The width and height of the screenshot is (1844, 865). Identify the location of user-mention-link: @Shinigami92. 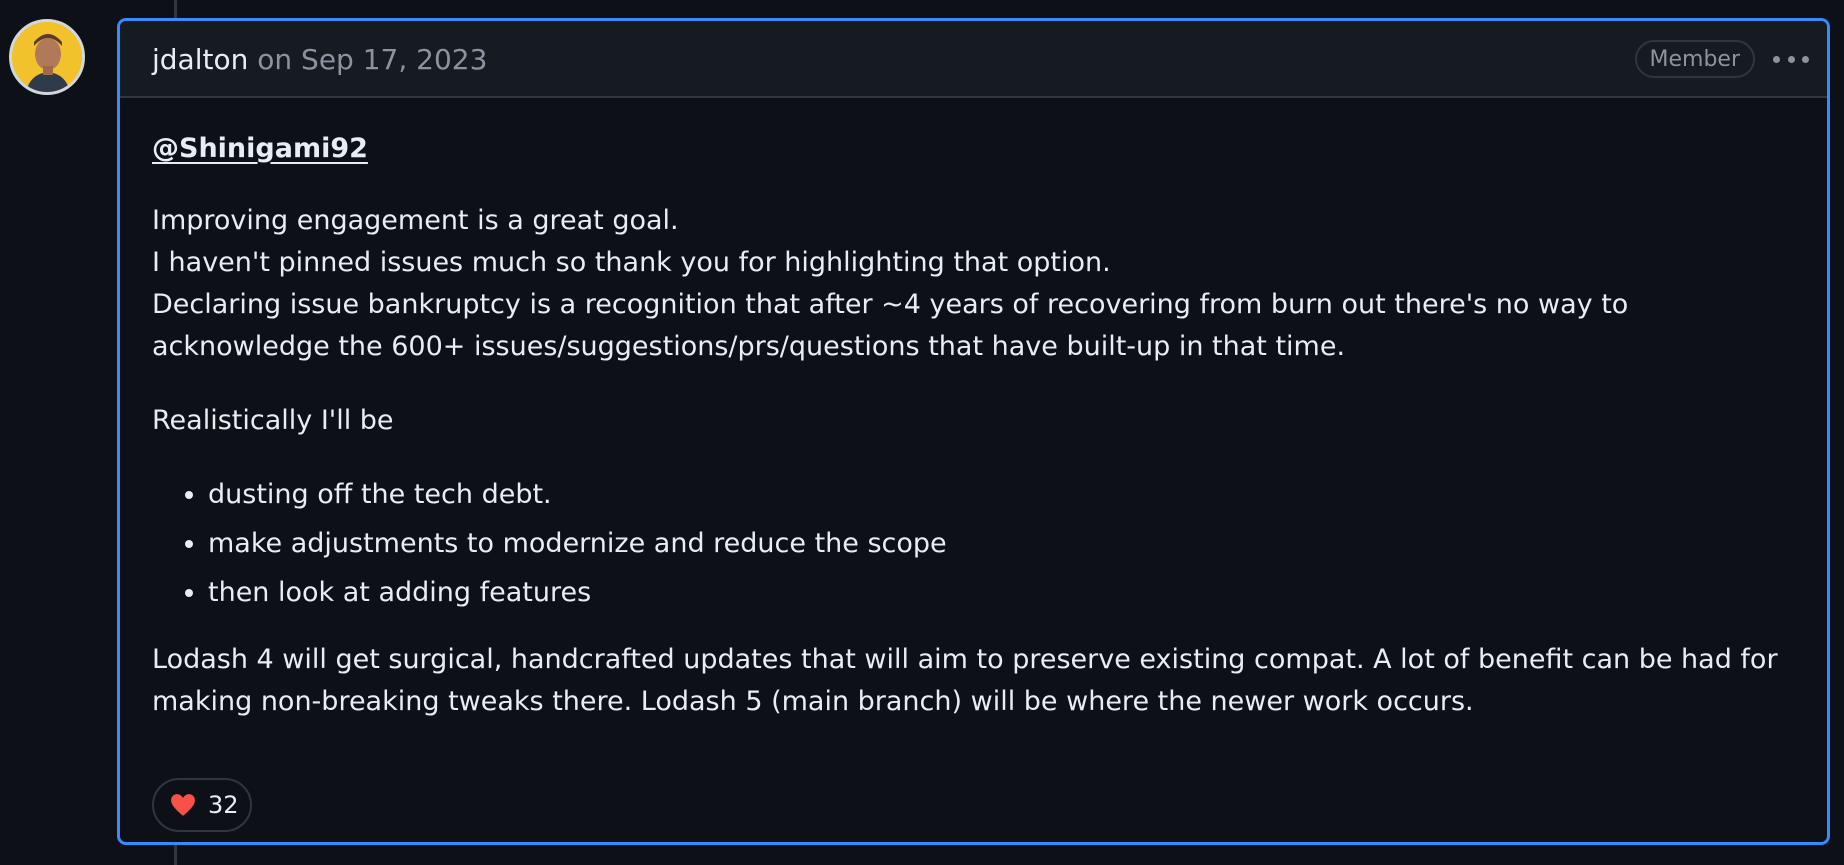
(260, 149).